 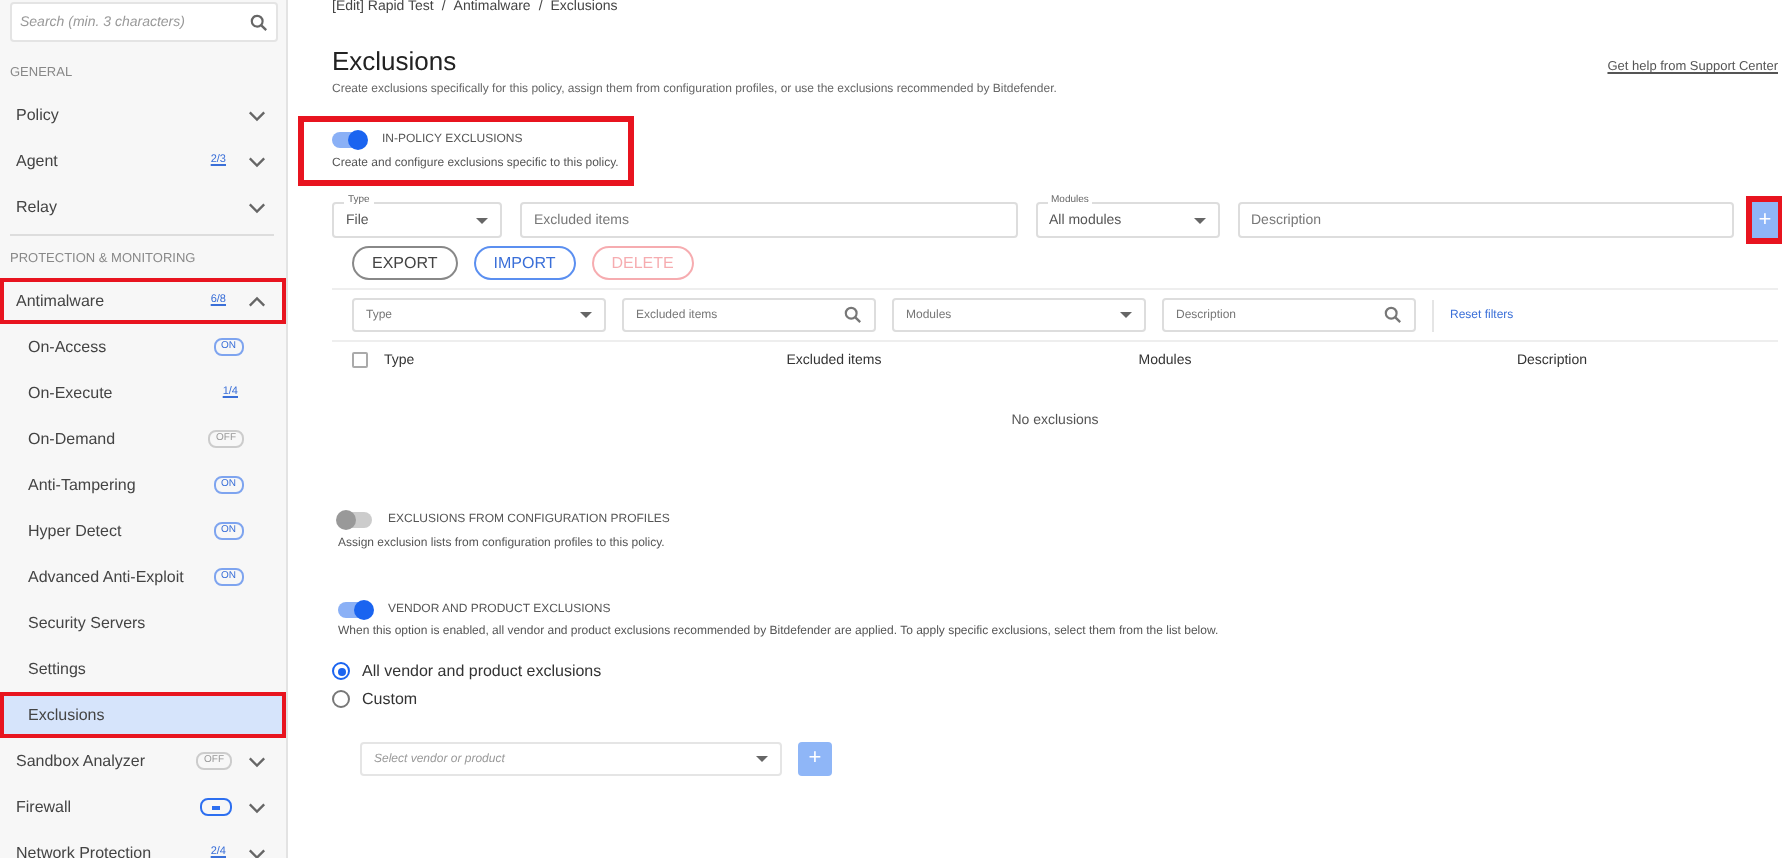 What do you see at coordinates (216, 807) in the screenshot?
I see `status-badge` at bounding box center [216, 807].